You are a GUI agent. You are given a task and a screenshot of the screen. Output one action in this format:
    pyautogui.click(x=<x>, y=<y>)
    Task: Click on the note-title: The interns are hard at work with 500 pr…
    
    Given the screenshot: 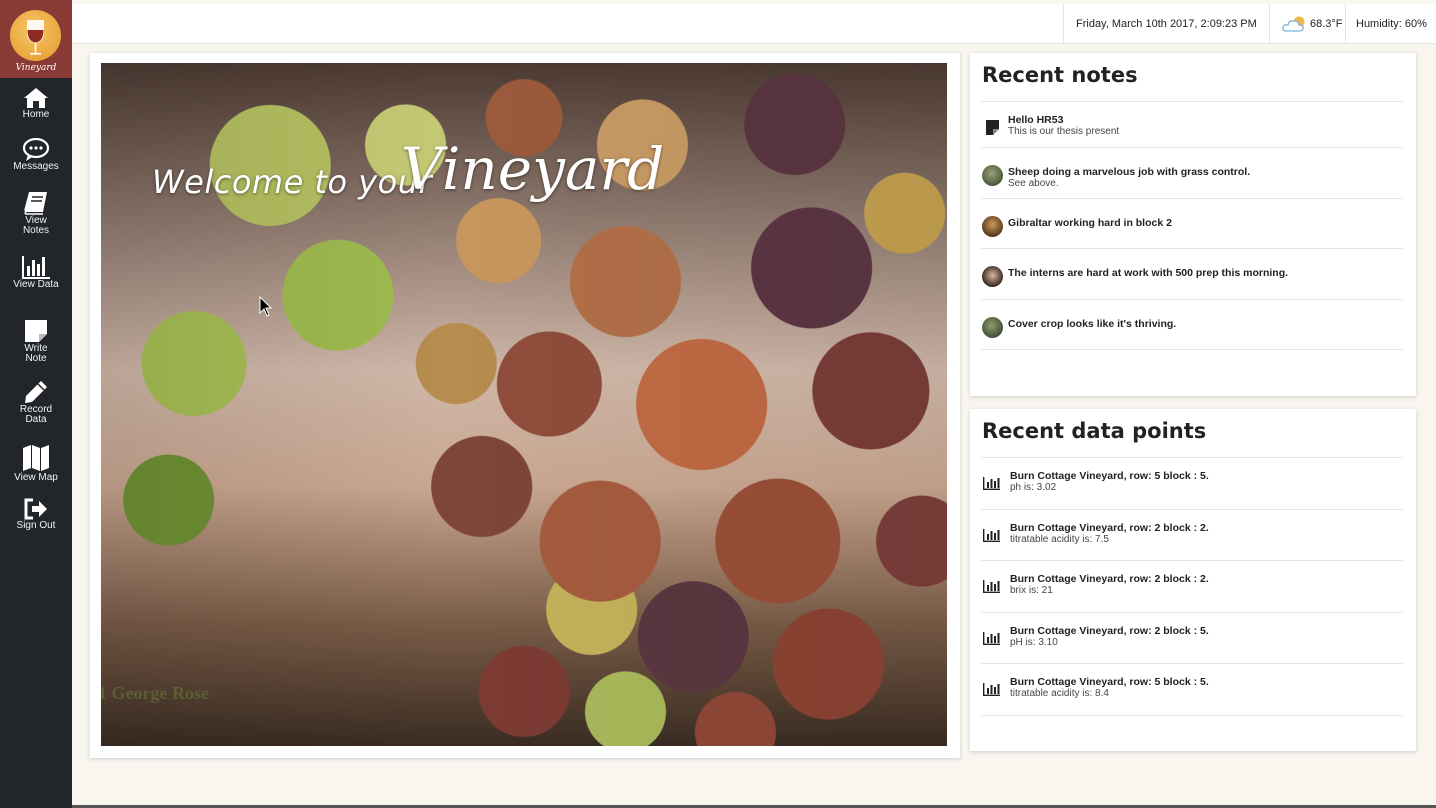 What is the action you would take?
    pyautogui.click(x=1148, y=273)
    